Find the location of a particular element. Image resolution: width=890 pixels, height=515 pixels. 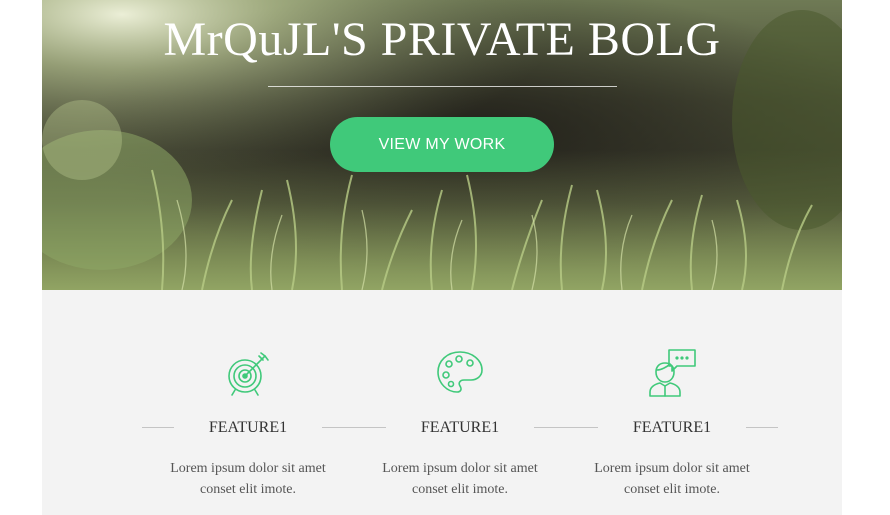

target-icon is located at coordinates (248, 374).